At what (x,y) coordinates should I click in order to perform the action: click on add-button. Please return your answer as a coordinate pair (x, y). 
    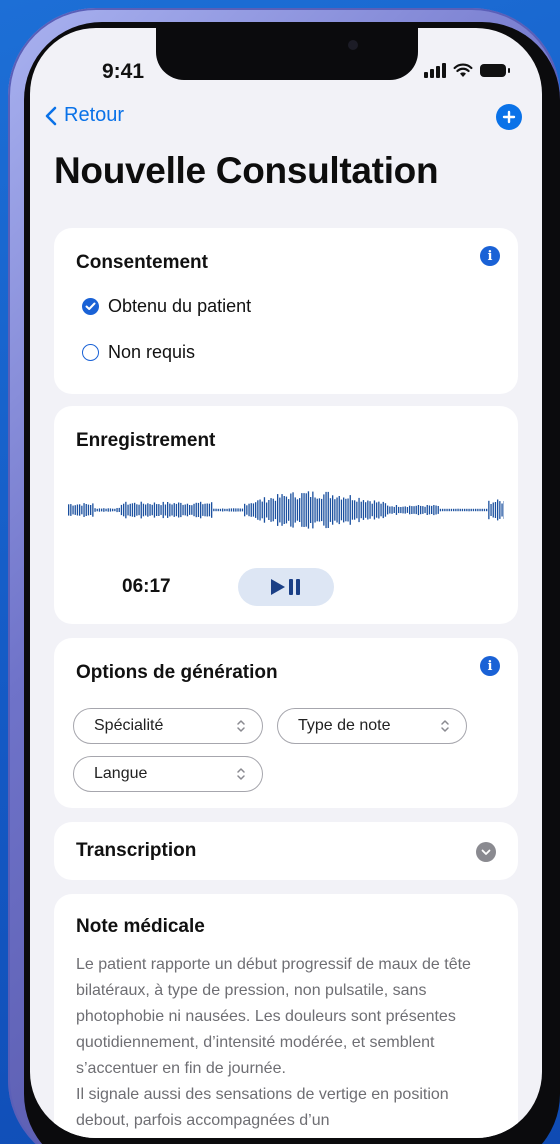
    Looking at the image, I should click on (509, 117).